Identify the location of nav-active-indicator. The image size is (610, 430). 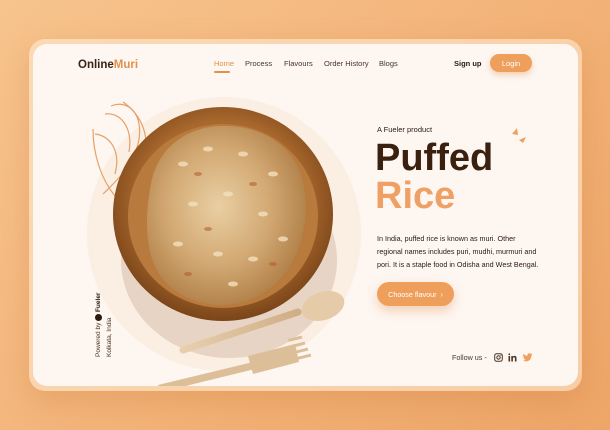
(222, 72).